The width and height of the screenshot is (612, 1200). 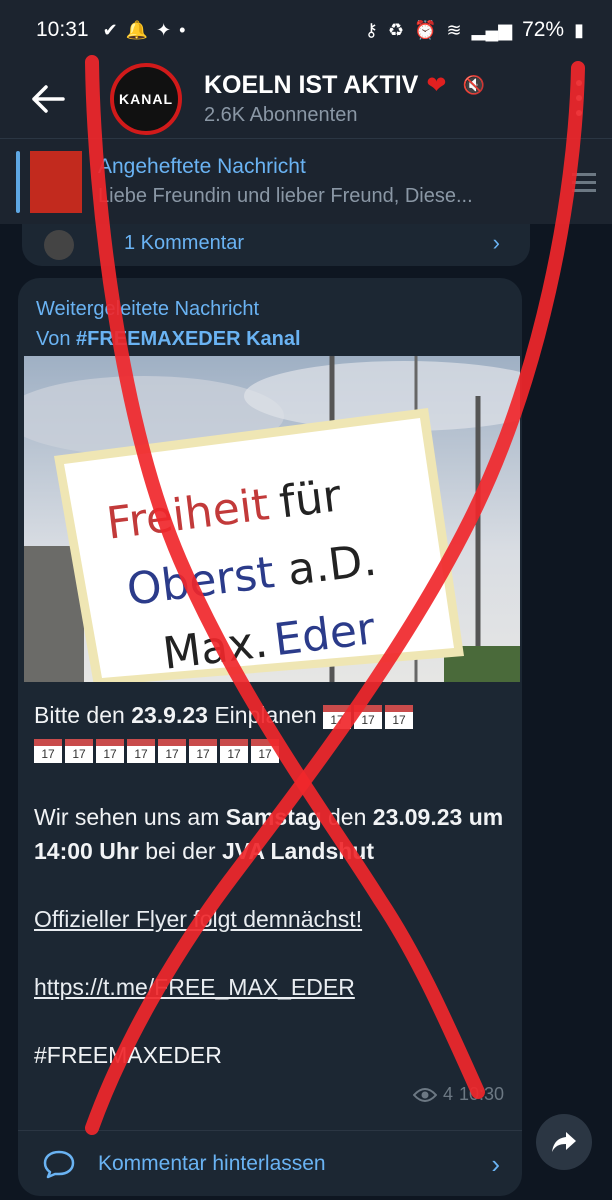 What do you see at coordinates (146, 99) in the screenshot?
I see `channel-avatar: KANAL` at bounding box center [146, 99].